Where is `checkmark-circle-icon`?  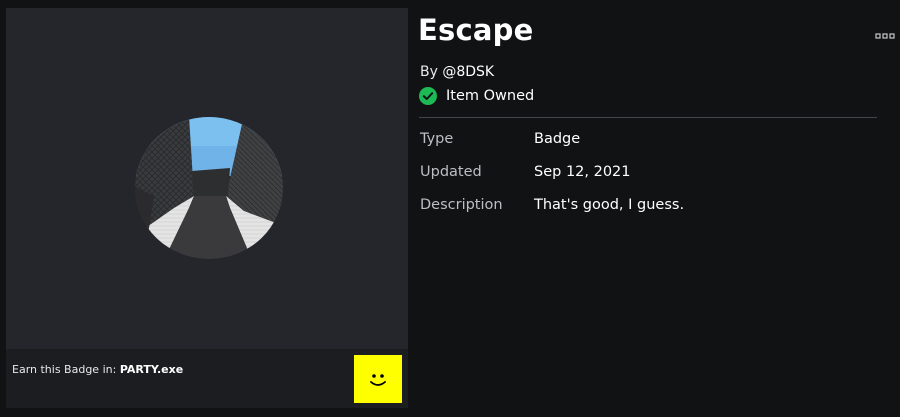 checkmark-circle-icon is located at coordinates (428, 96).